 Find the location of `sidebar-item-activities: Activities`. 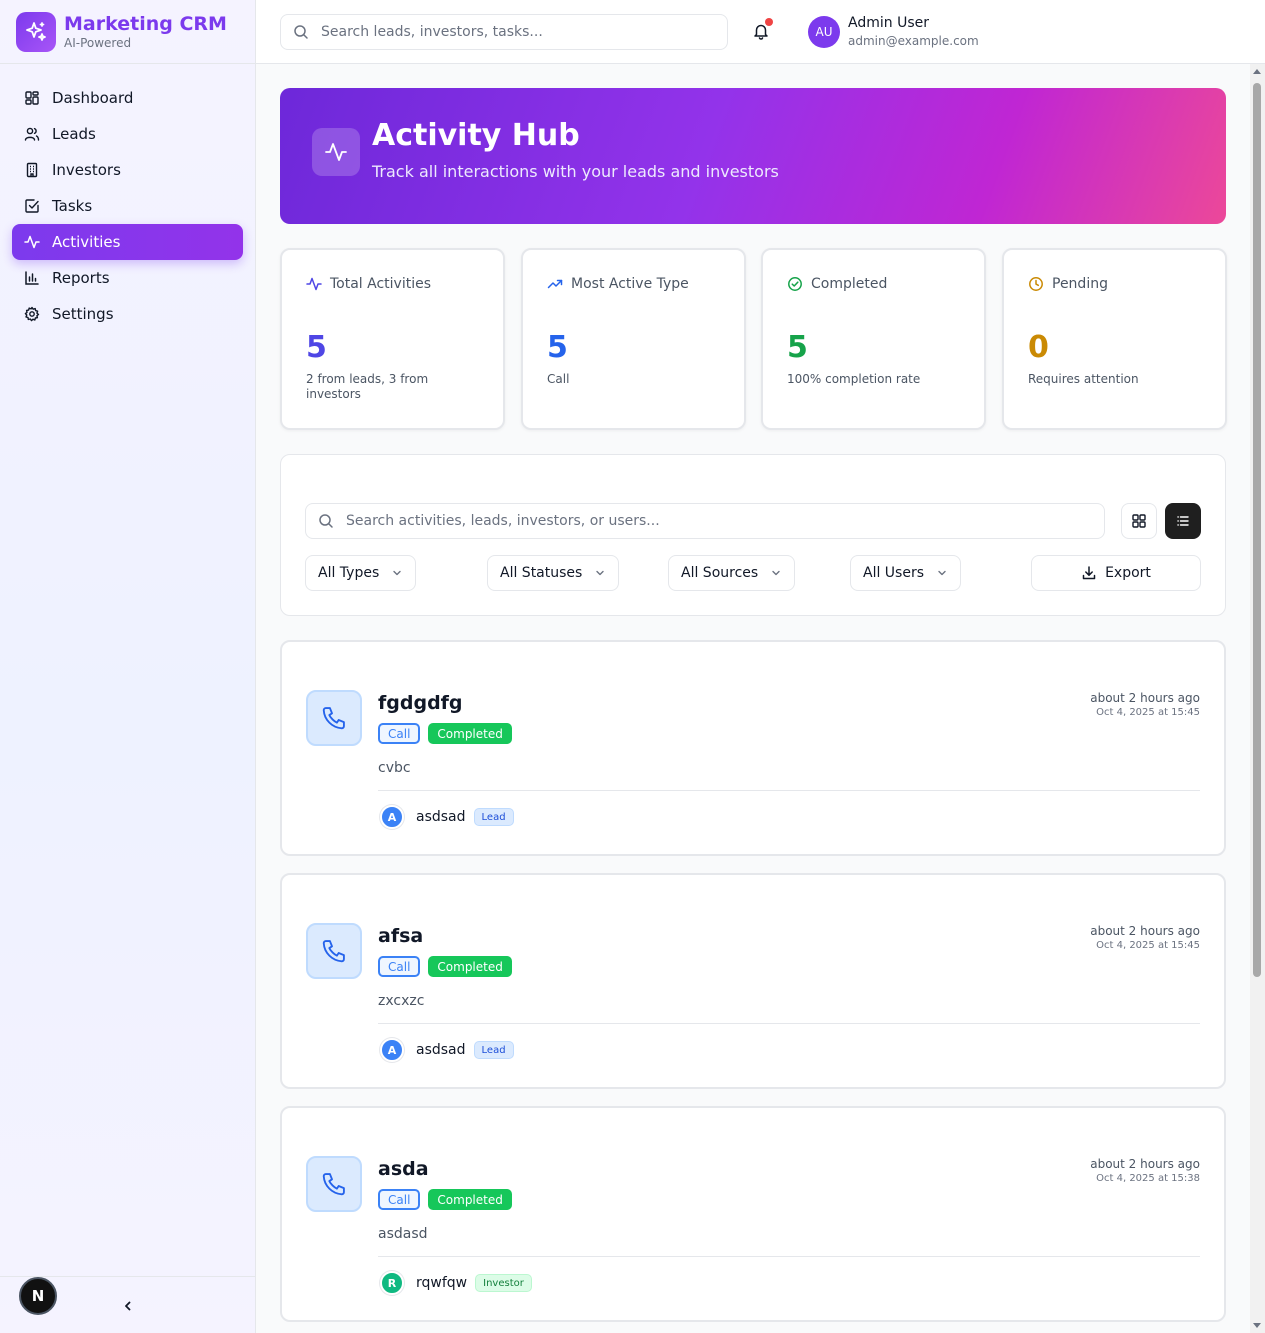

sidebar-item-activities: Activities is located at coordinates (127, 242).